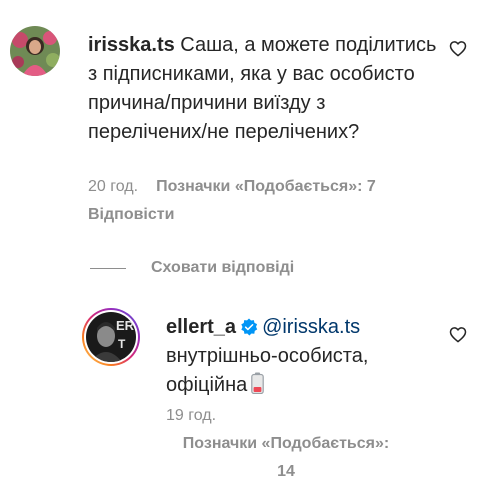 The width and height of the screenshot is (487, 483). Describe the element at coordinates (249, 327) in the screenshot. I see `verified-badge-icon` at that location.